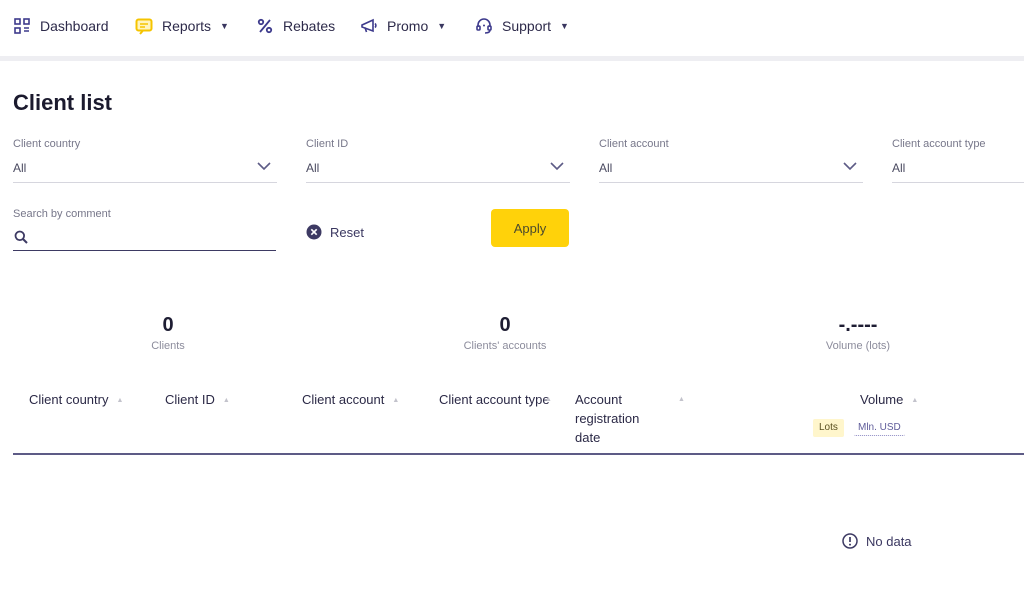  What do you see at coordinates (309, 26) in the screenshot?
I see `nav-item-label: Rebates` at bounding box center [309, 26].